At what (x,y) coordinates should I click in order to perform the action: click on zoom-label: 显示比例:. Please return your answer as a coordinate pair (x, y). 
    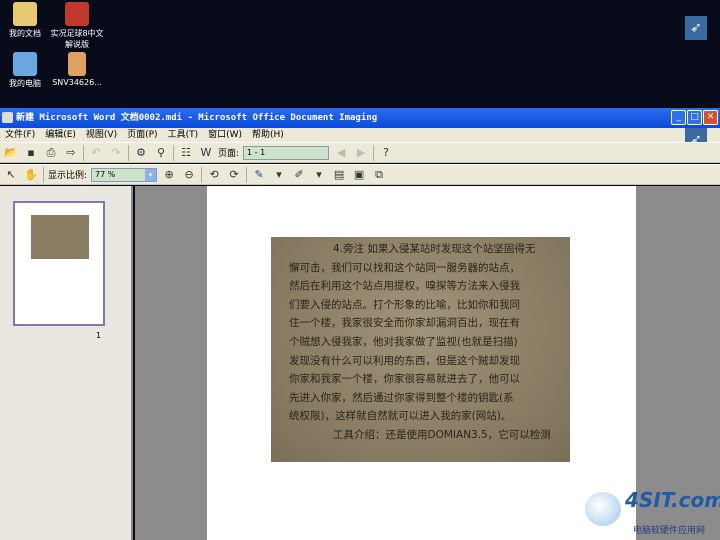
    Looking at the image, I should click on (68, 176).